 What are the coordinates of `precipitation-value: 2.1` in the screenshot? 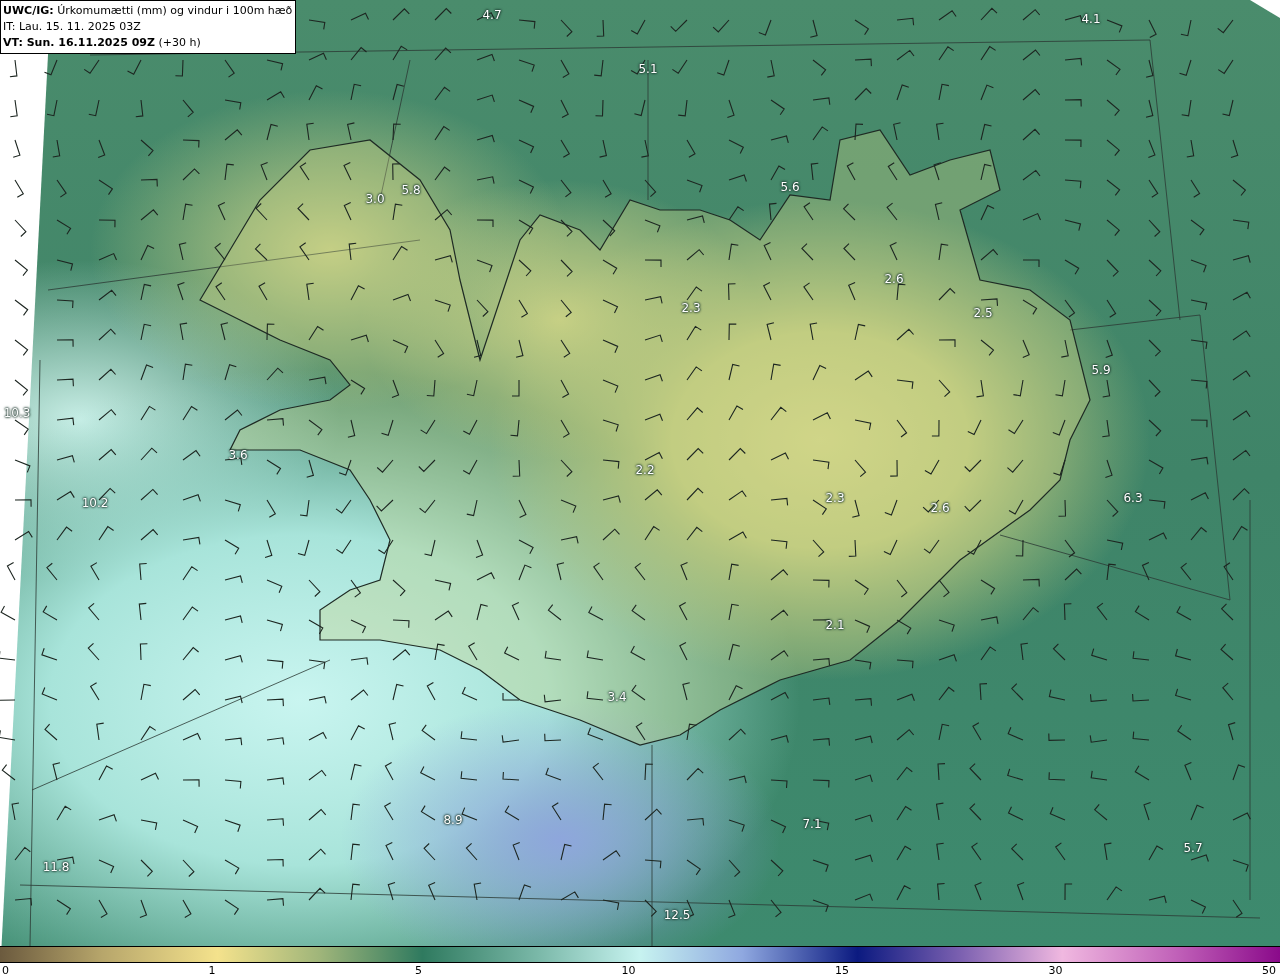 It's located at (835, 625).